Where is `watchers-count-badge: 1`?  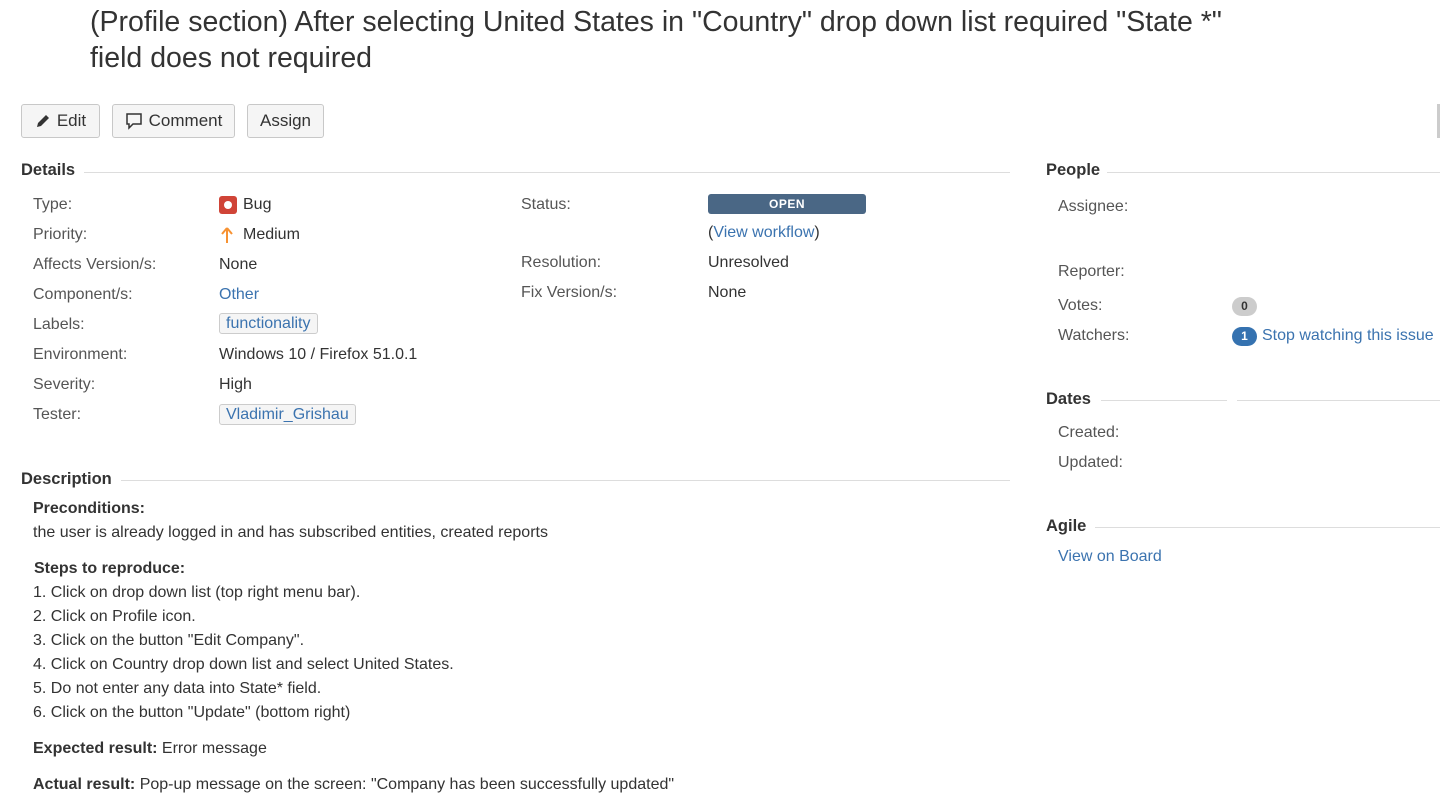 watchers-count-badge: 1 is located at coordinates (1244, 336).